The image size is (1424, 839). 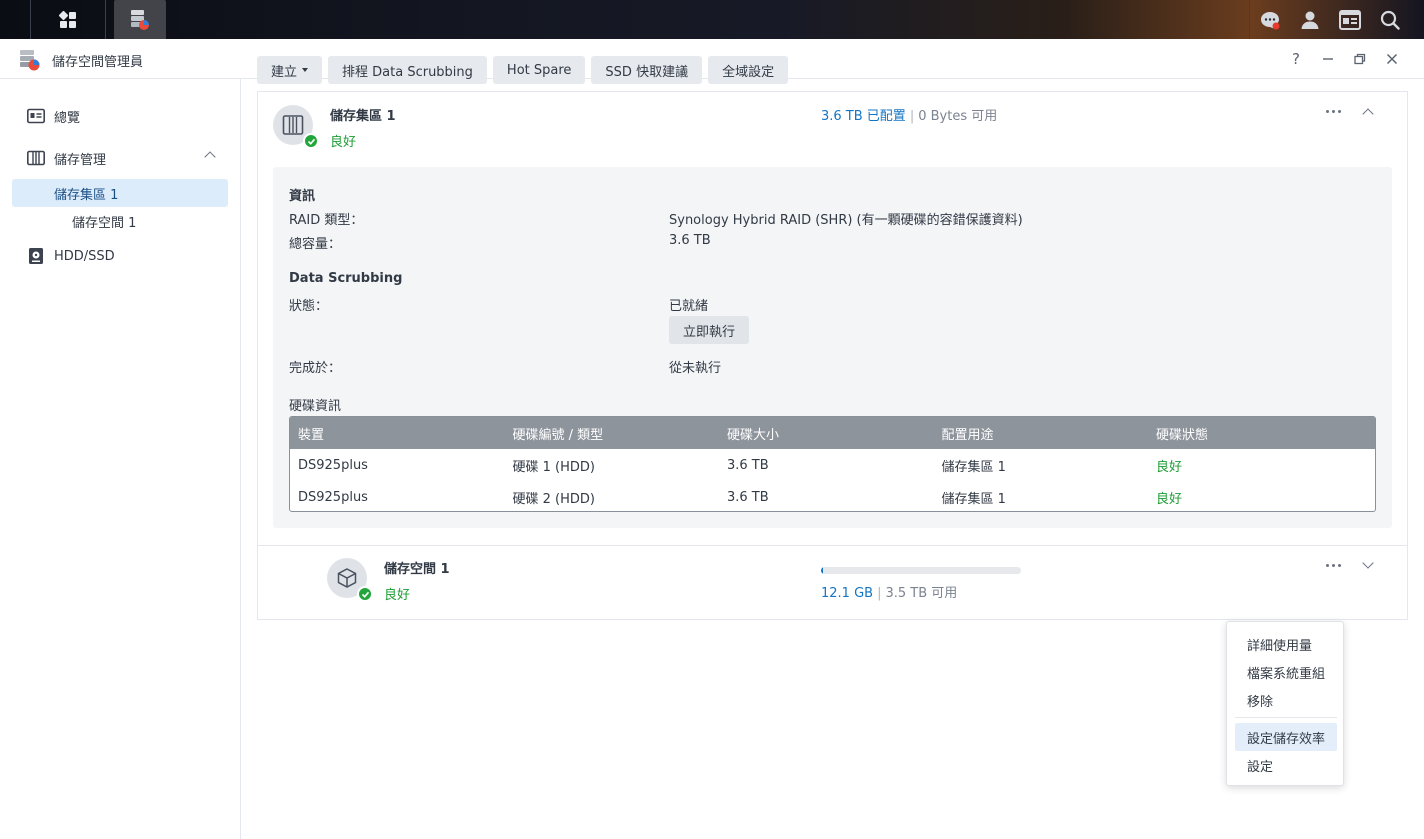 I want to click on table-row: DS925plus 硬碟 1 (HDD) 3.6 TB 儲存集區 1 良好, so click(x=832, y=465).